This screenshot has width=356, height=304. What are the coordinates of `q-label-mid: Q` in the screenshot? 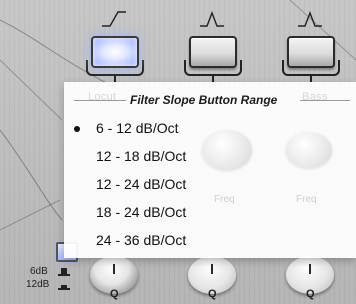 It's located at (212, 294).